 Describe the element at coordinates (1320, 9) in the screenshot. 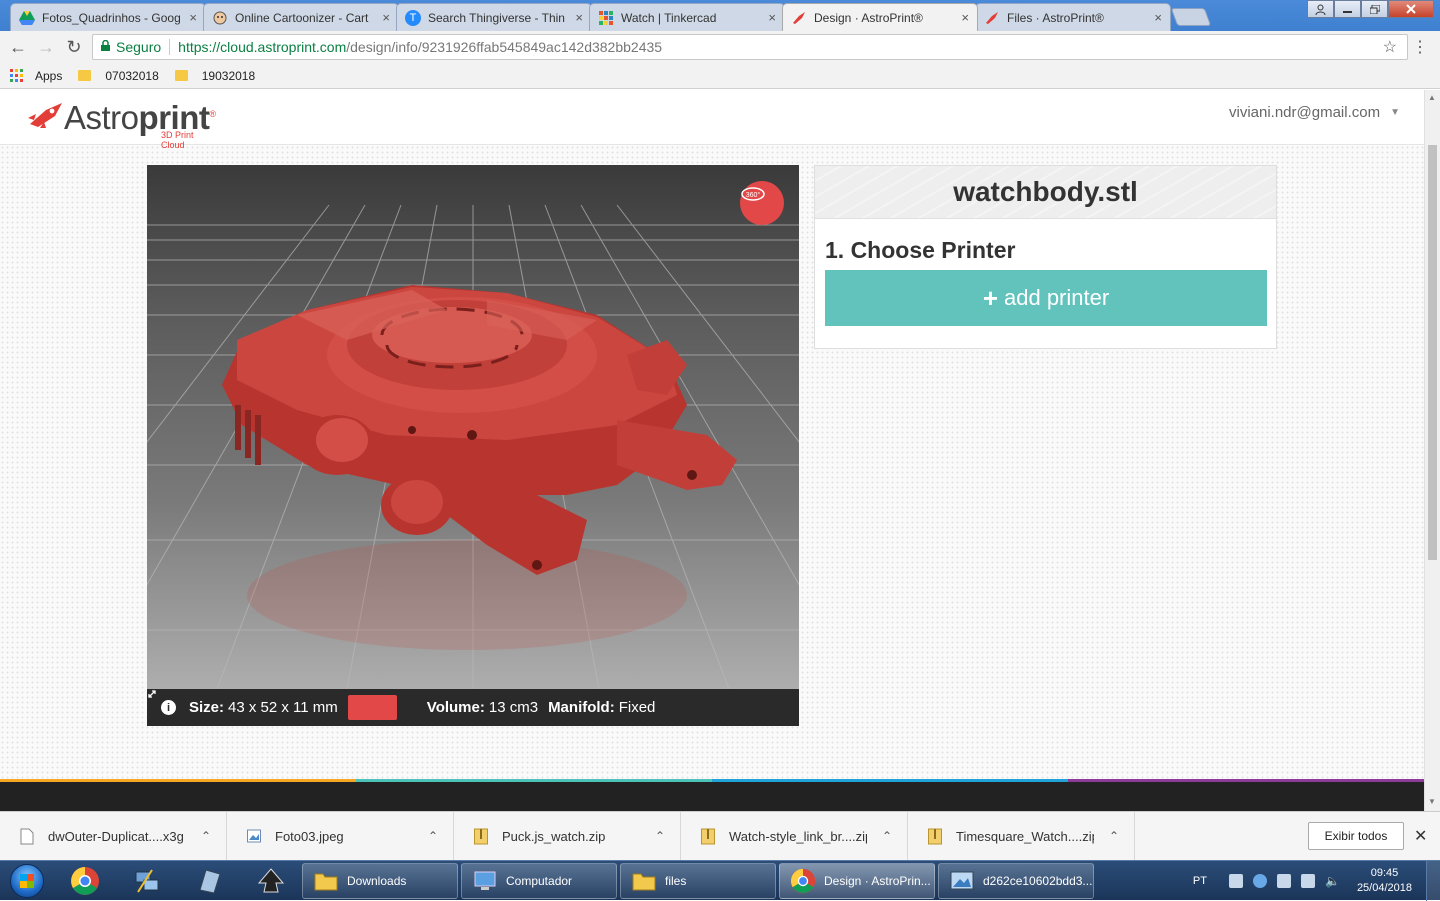

I see `user-profile-icon` at that location.